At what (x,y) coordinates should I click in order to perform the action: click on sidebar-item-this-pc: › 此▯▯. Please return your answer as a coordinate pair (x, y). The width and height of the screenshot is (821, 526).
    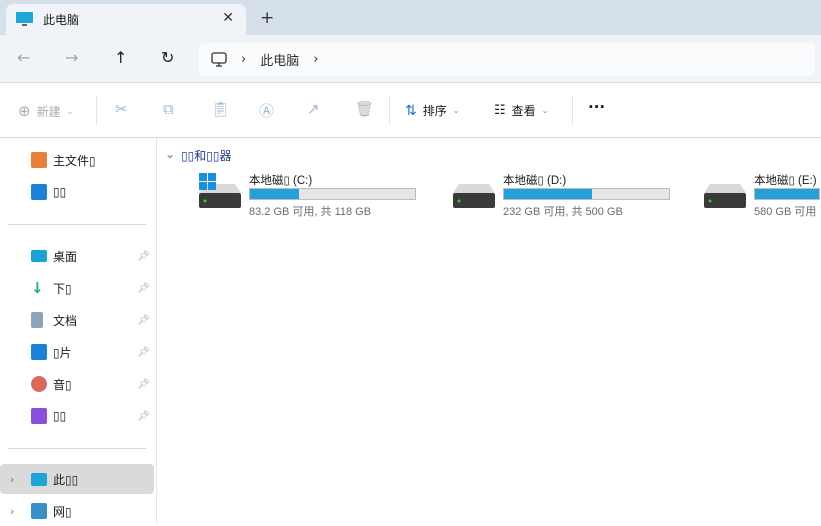
    Looking at the image, I should click on (77, 479).